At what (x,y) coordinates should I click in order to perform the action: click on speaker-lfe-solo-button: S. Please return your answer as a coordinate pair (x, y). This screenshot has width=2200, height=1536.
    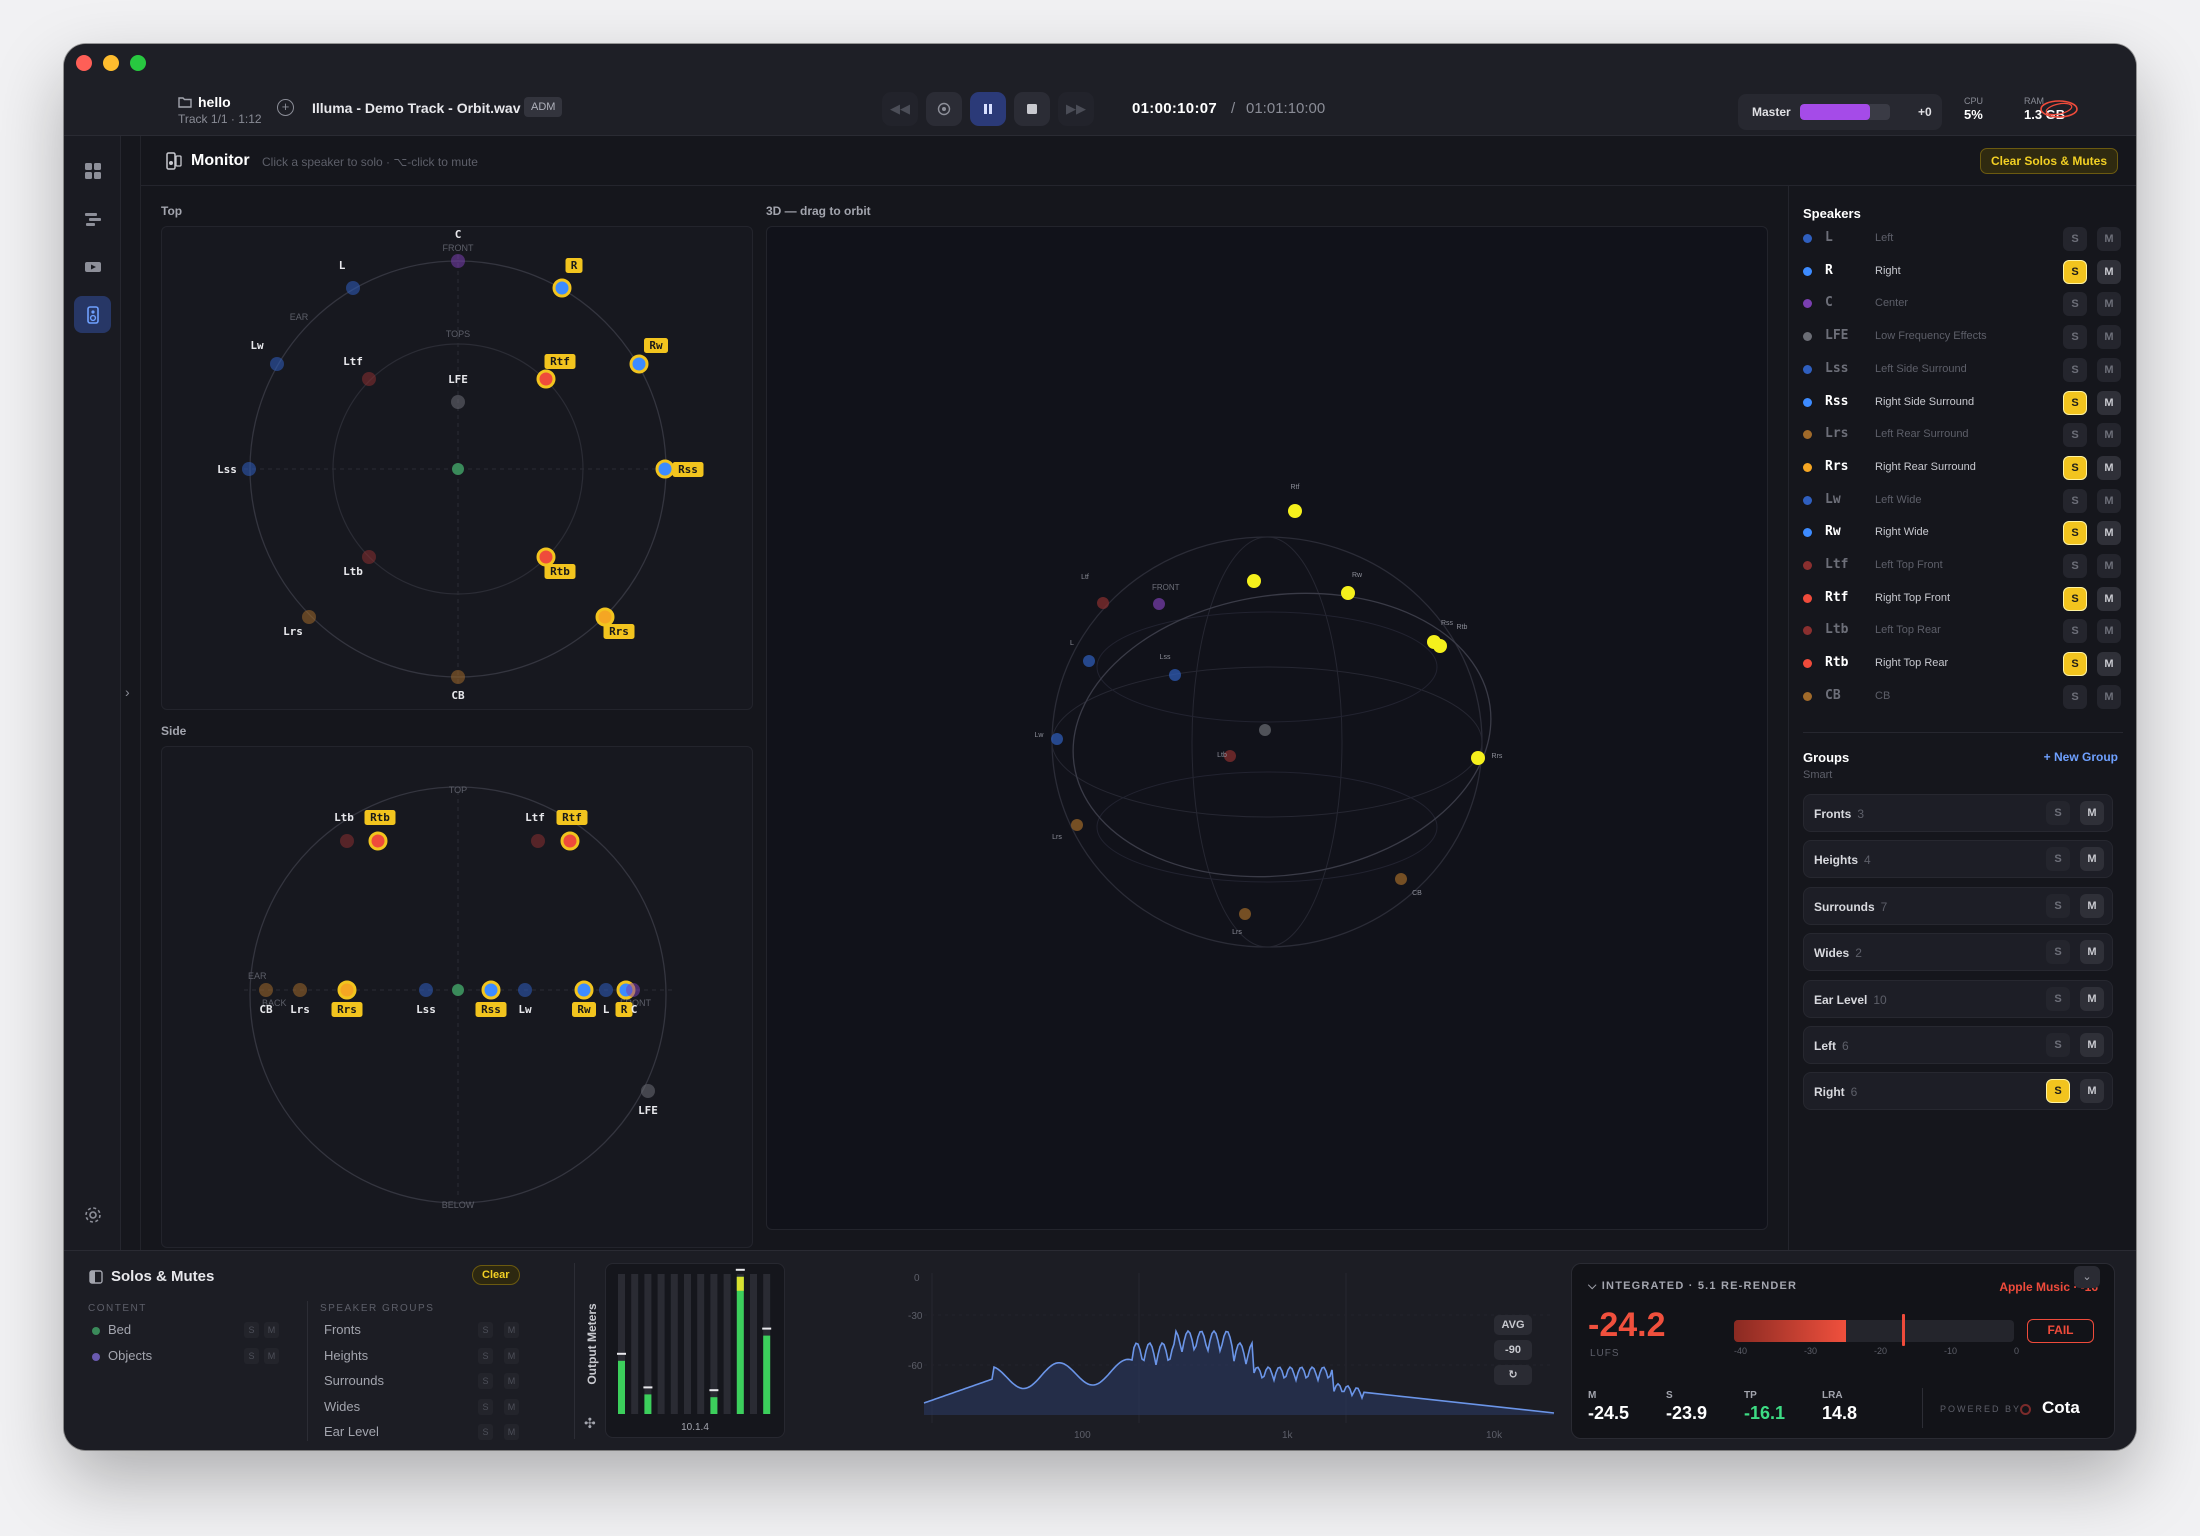
    Looking at the image, I should click on (2075, 337).